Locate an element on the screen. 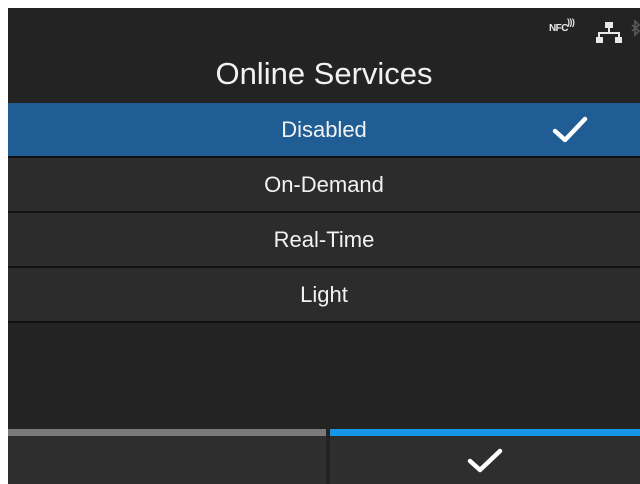  option-real-time: Real-Time is located at coordinates (324, 240).